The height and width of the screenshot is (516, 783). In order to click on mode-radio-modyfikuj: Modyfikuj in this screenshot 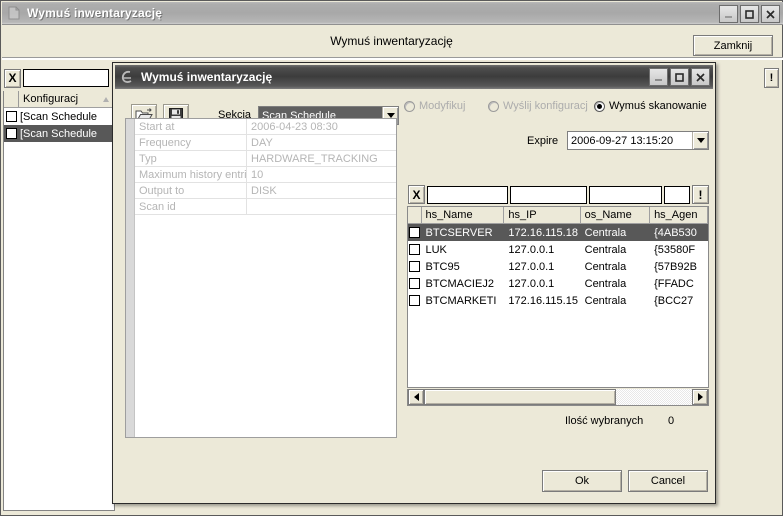, I will do `click(434, 106)`.